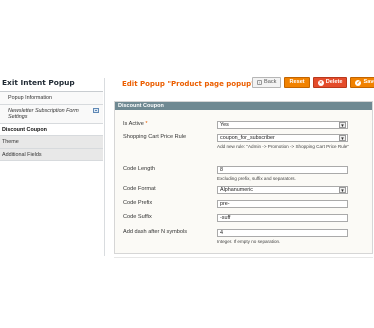 This screenshot has height=328, width=374. Describe the element at coordinates (30, 98) in the screenshot. I see `sidebar-item-label: Popup Information` at that location.